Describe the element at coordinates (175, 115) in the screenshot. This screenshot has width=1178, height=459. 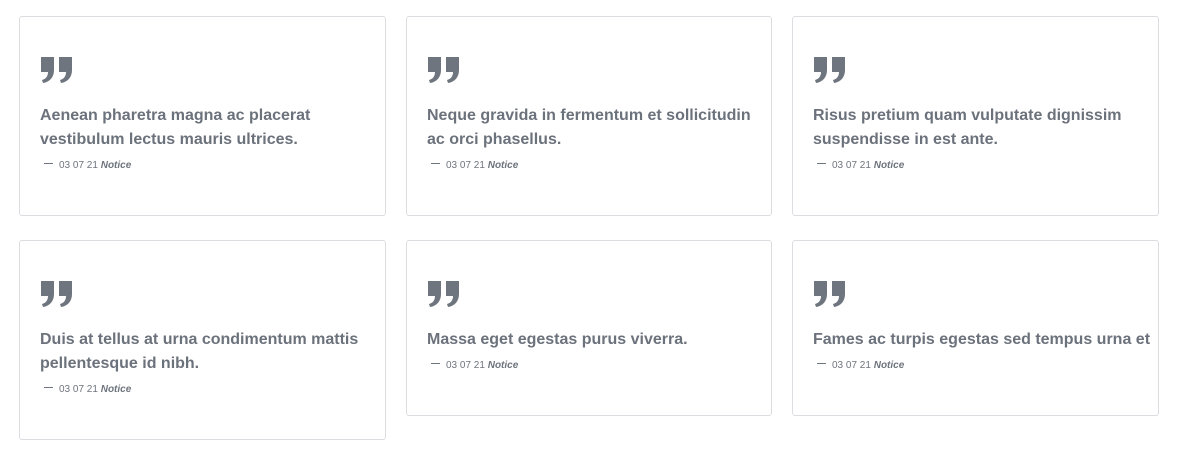
I see `card-title-line: Aenean pharetra magna ac placerat` at that location.